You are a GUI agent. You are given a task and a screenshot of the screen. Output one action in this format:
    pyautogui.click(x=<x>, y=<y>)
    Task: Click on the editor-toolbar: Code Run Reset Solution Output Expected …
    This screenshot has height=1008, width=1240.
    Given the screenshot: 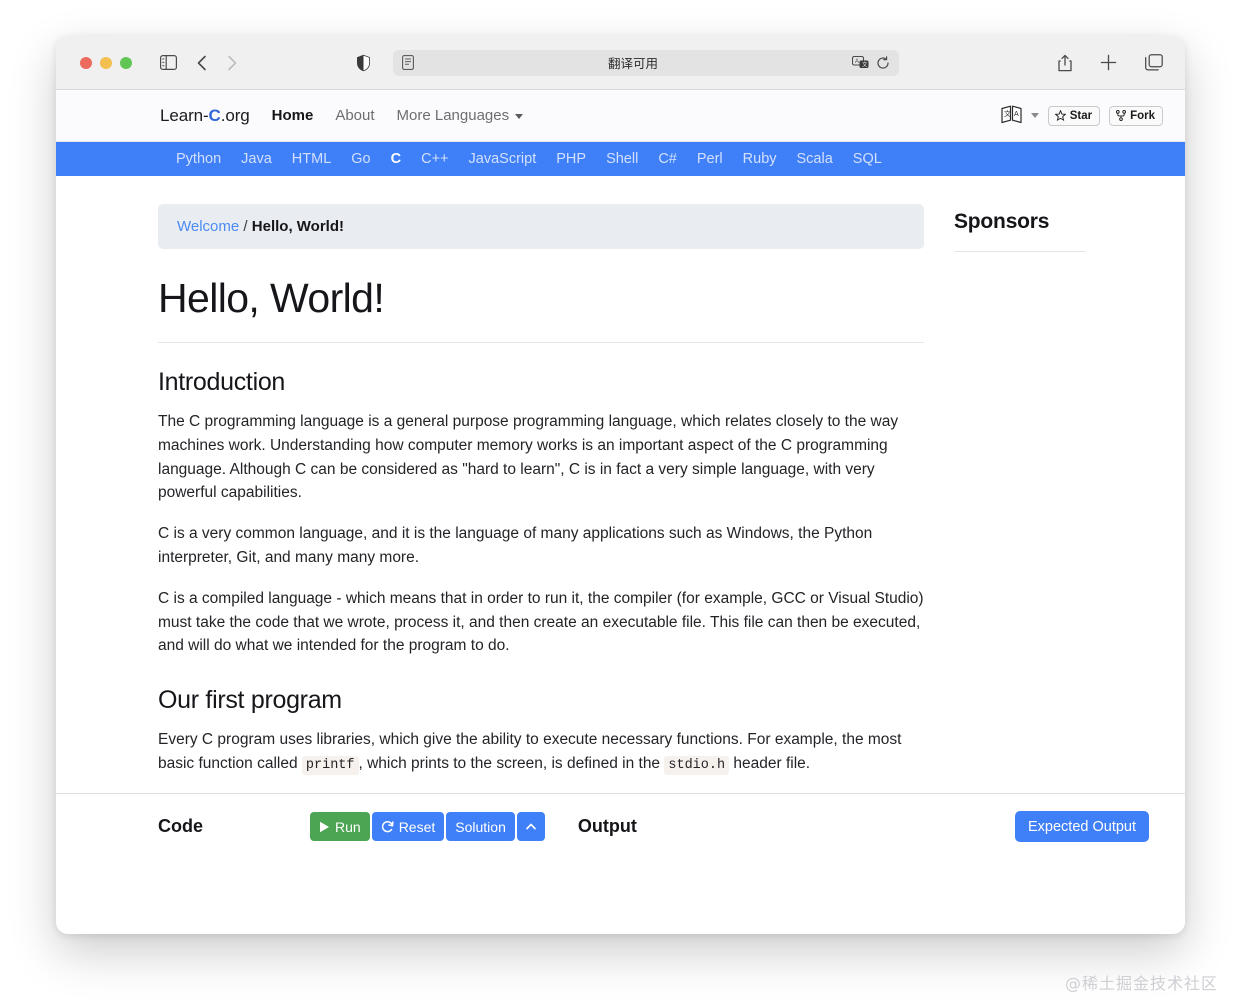 What is the action you would take?
    pyautogui.click(x=620, y=826)
    